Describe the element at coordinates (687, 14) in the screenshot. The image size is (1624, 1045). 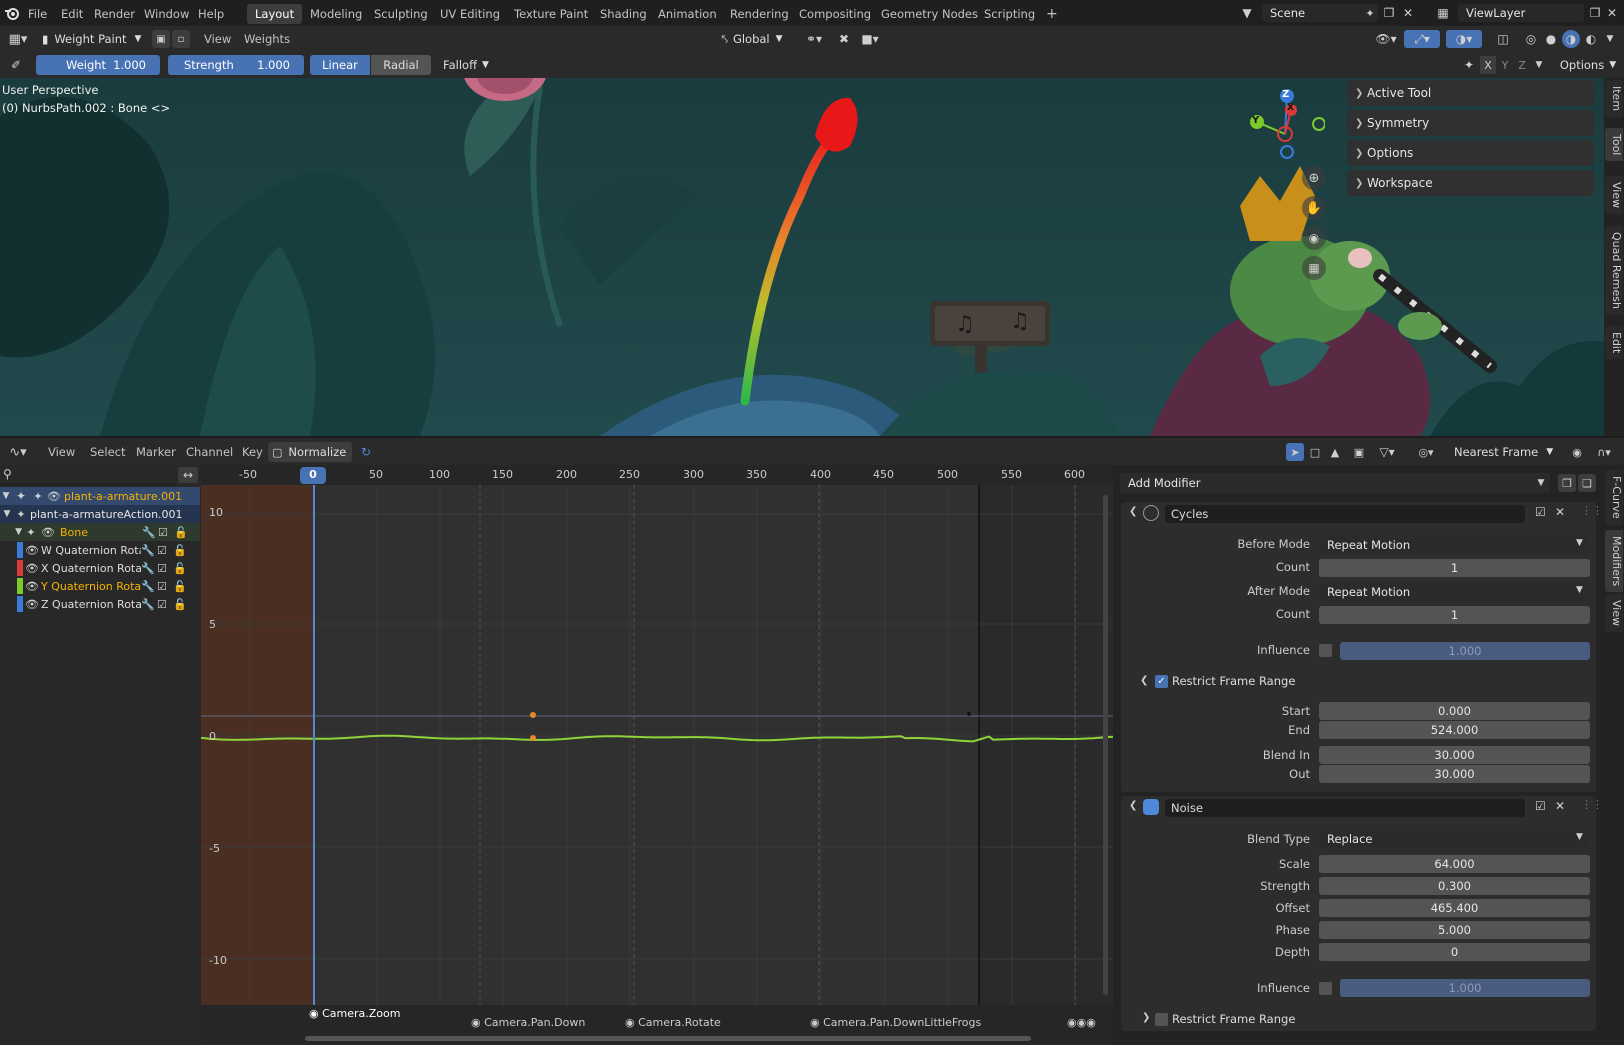
I see `tab-animation: Animation` at that location.